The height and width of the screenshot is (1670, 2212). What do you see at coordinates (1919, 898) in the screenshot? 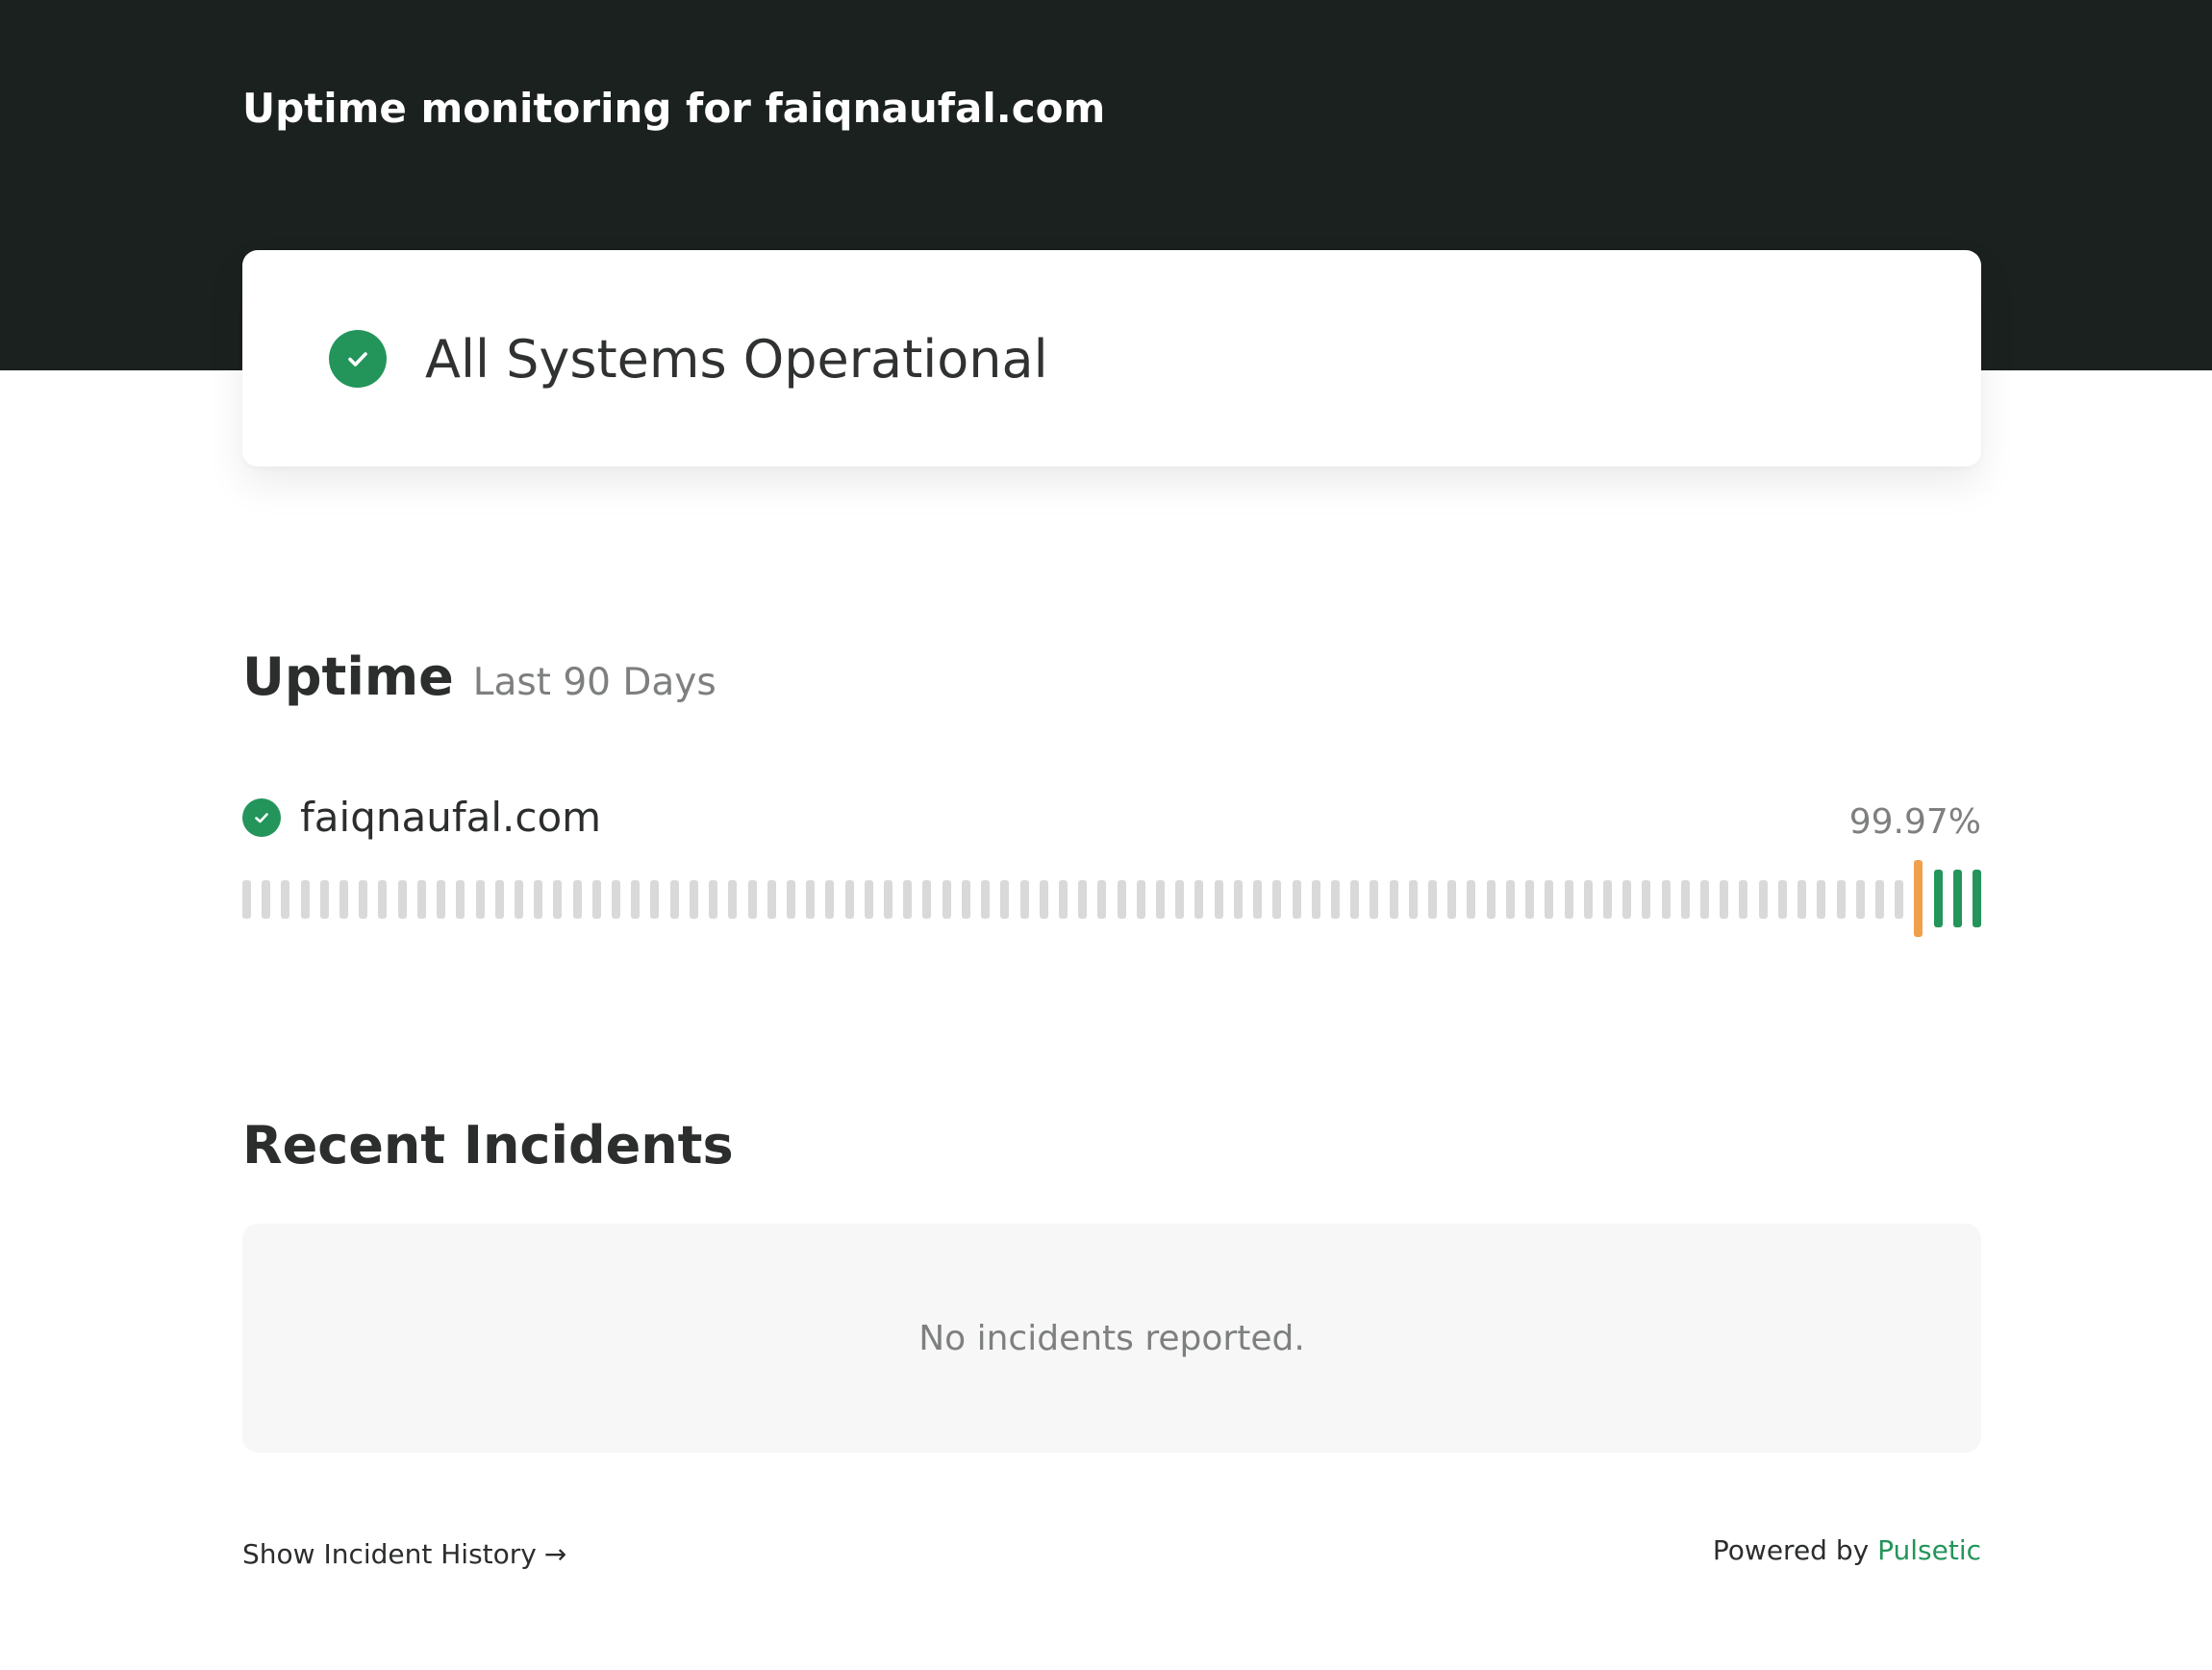
I see `uptime-day-bar-partial` at bounding box center [1919, 898].